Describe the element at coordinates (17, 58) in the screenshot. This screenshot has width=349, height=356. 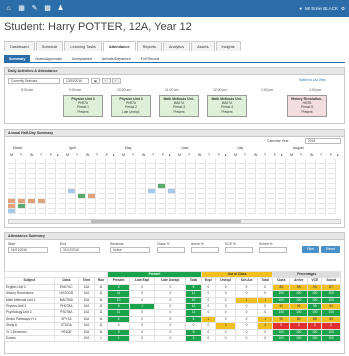
I see `subtab-summary: Summary` at that location.